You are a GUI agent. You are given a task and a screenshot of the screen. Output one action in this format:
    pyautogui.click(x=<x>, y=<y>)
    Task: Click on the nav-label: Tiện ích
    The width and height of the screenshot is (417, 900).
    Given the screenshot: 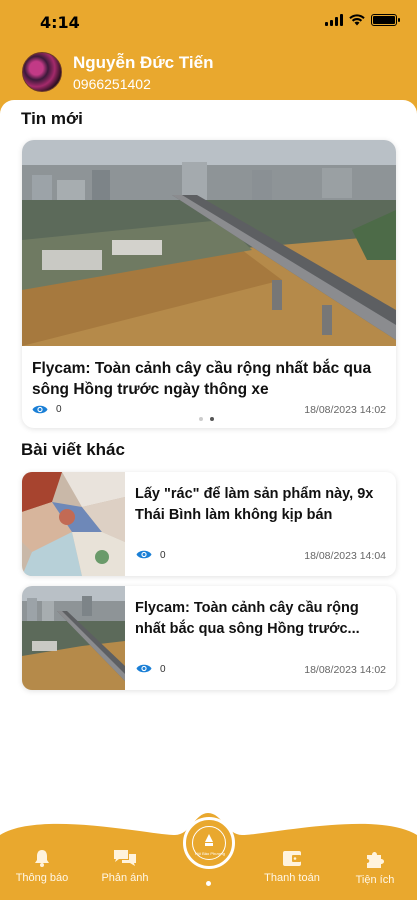 What is the action you would take?
    pyautogui.click(x=375, y=880)
    